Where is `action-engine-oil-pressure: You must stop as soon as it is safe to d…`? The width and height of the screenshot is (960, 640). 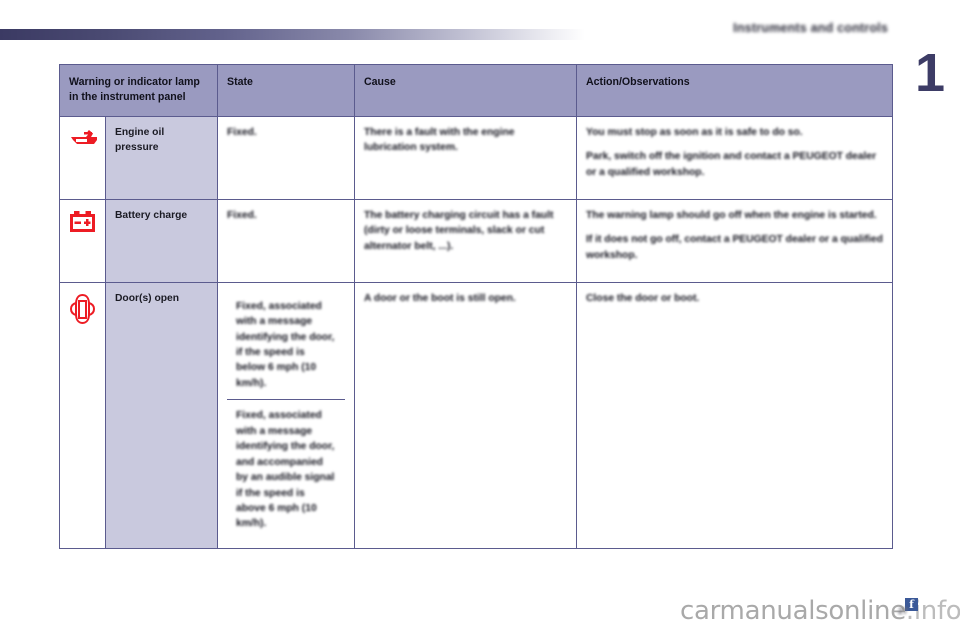
action-engine-oil-pressure: You must stop as soon as it is safe to d… is located at coordinates (734, 157).